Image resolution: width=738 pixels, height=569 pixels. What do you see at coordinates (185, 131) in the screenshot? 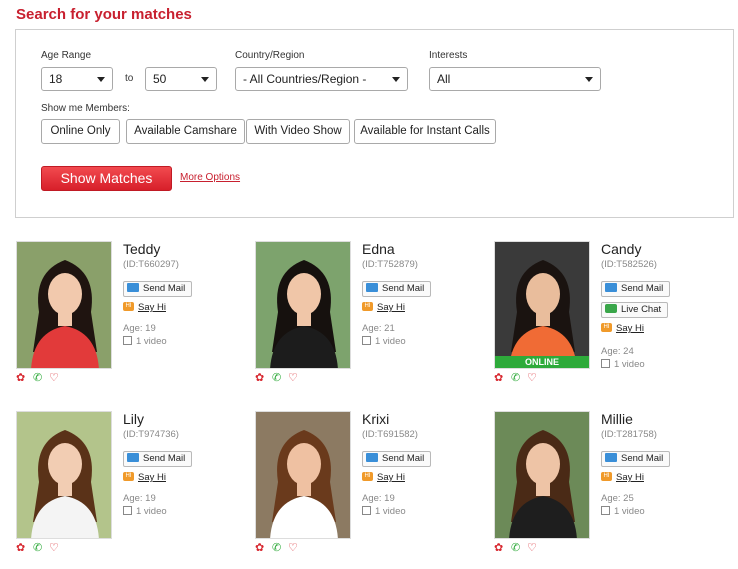
I see `filter-camshare: Available Camshare` at bounding box center [185, 131].